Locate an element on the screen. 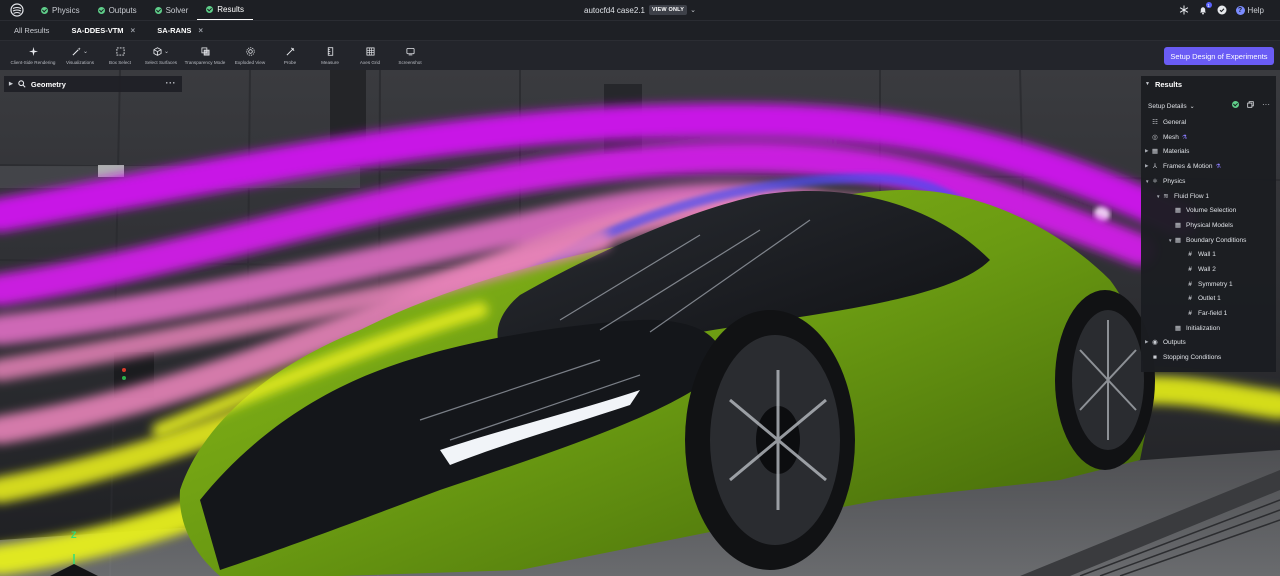 The height and width of the screenshot is (576, 1280). boundary-icon: ▦ is located at coordinates (1178, 240).